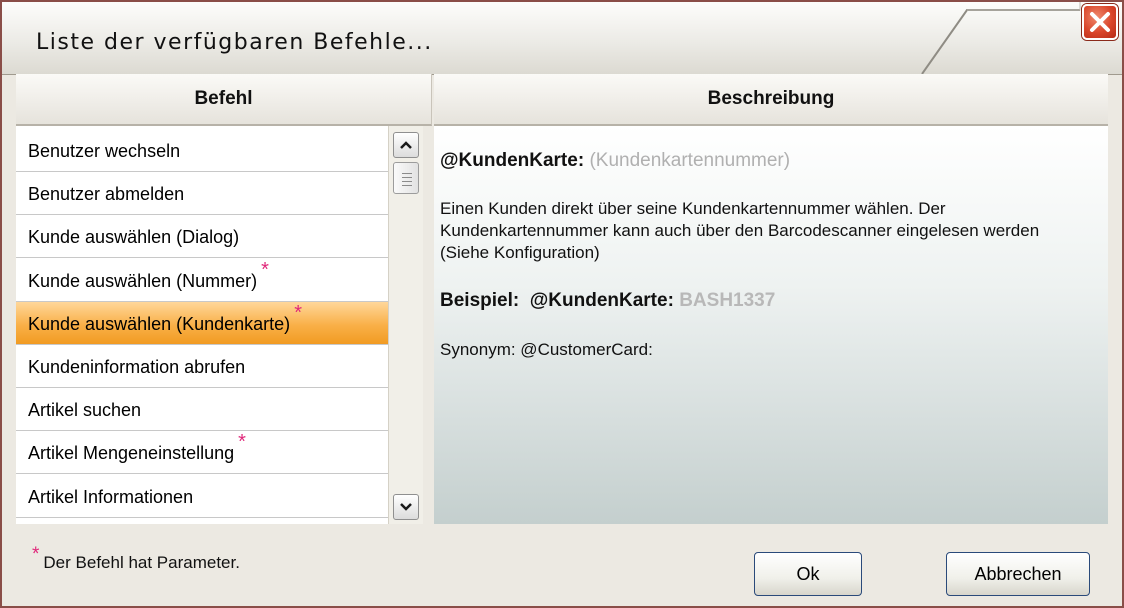 The height and width of the screenshot is (608, 1124). Describe the element at coordinates (1018, 574) in the screenshot. I see `cancel-button: Abbrechen` at that location.